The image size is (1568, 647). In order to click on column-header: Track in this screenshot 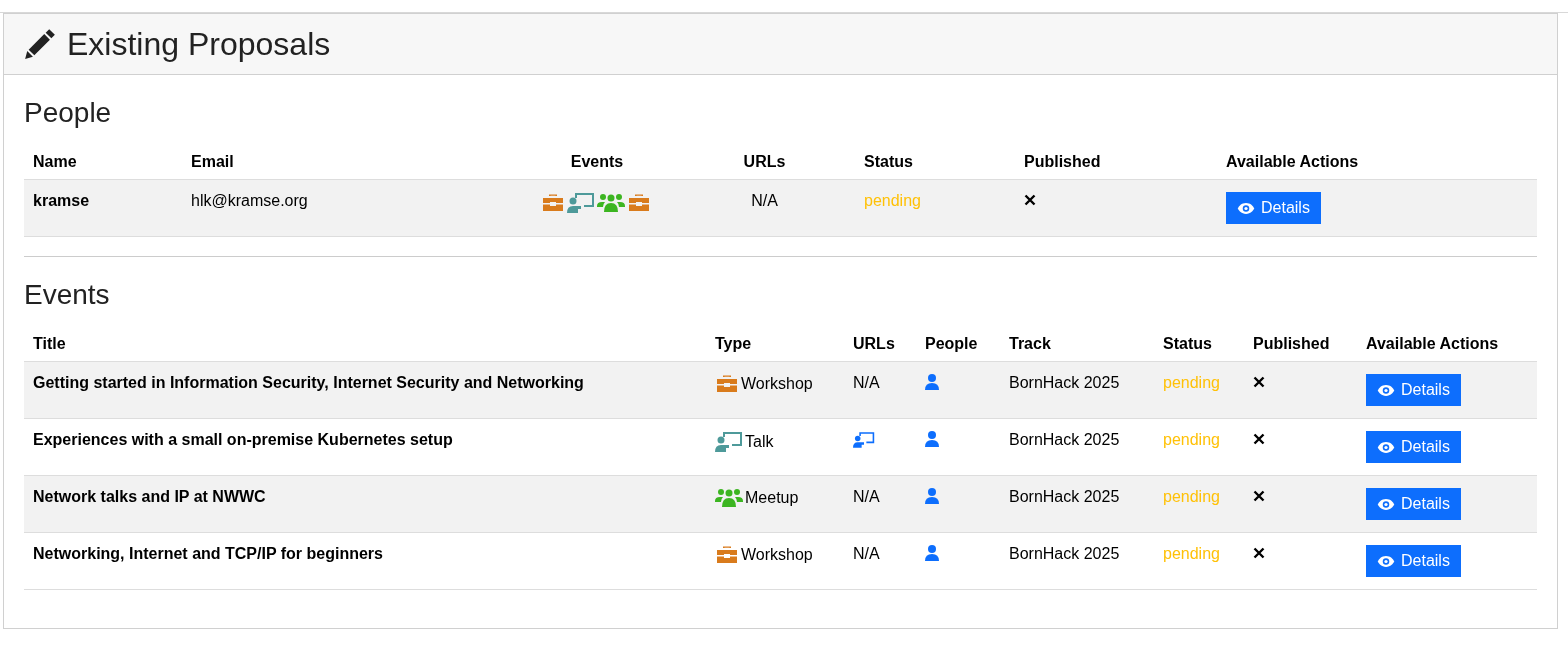, I will do `click(1030, 343)`.